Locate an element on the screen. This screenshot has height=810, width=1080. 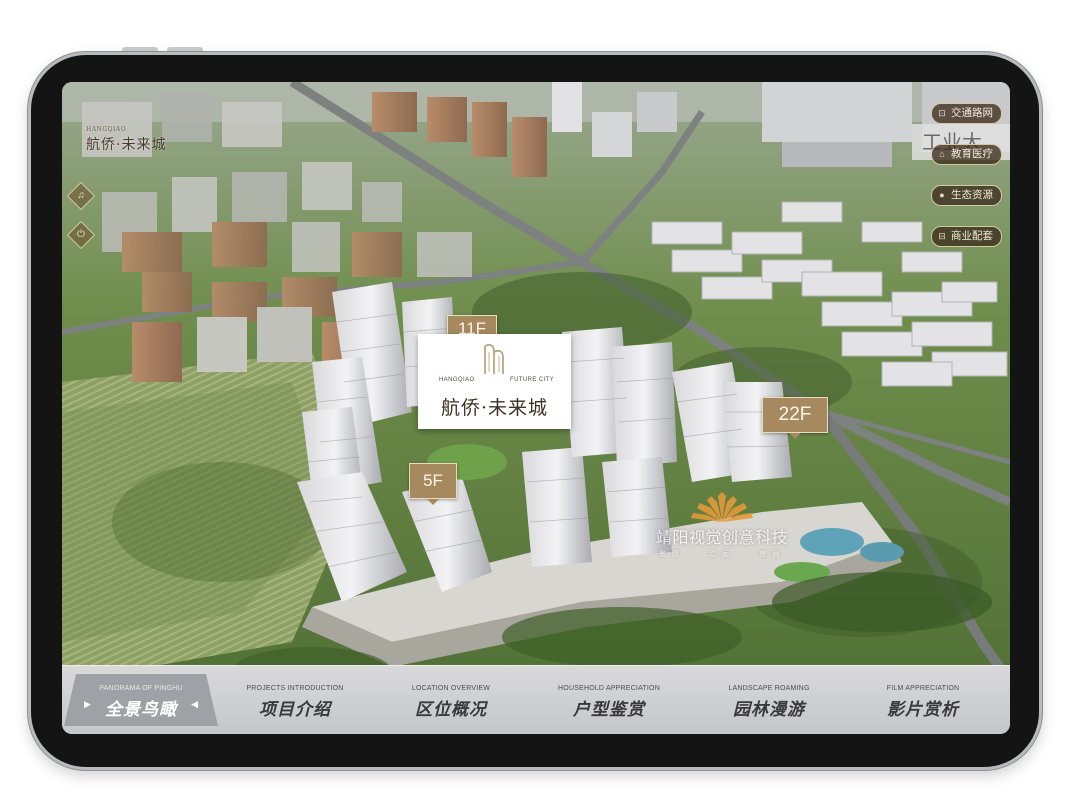
tab-right-arrow-icon: ◀ is located at coordinates (194, 704).